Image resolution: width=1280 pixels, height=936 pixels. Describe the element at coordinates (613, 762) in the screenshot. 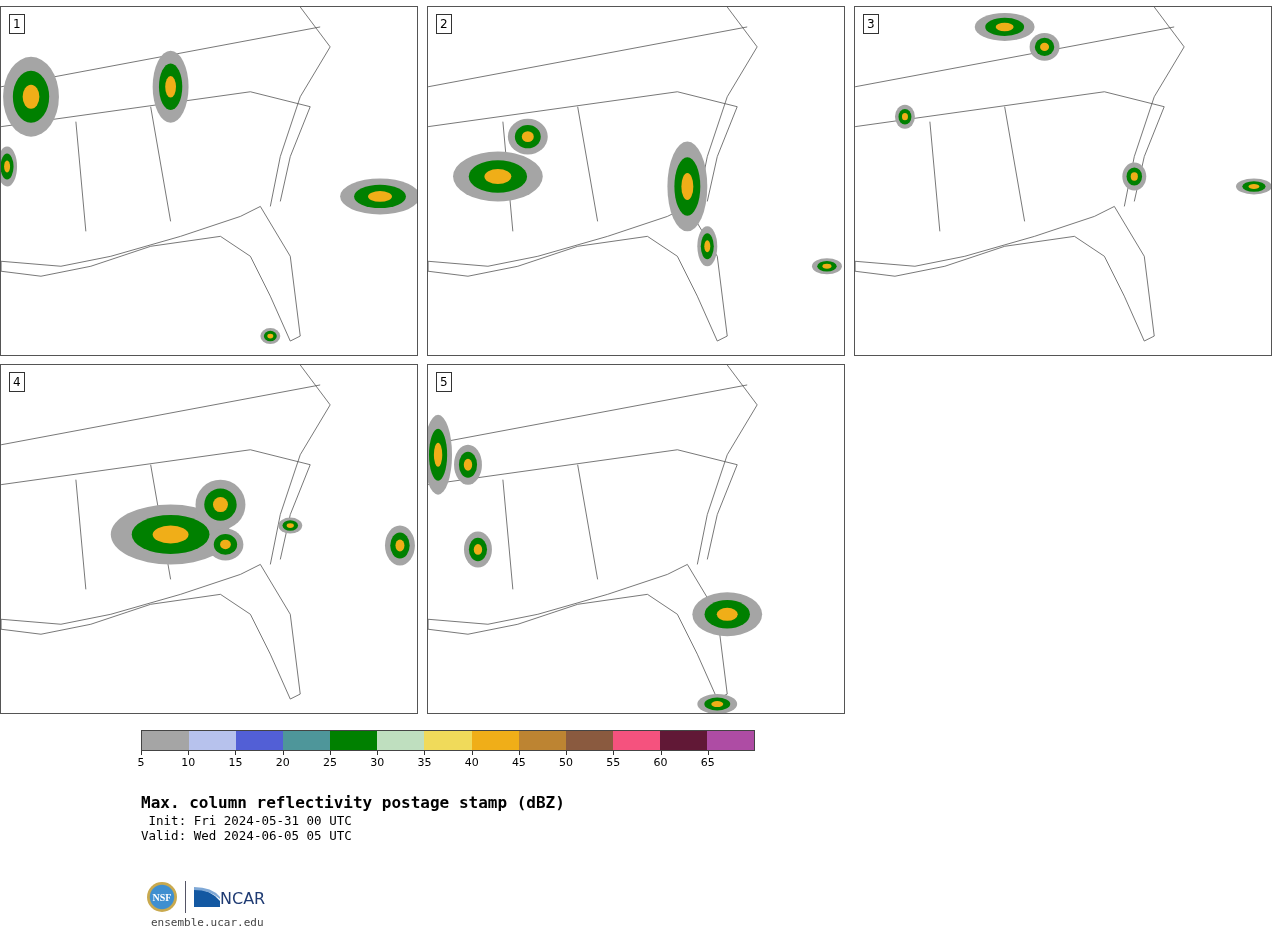

I see `scale-tick-label: 55` at that location.